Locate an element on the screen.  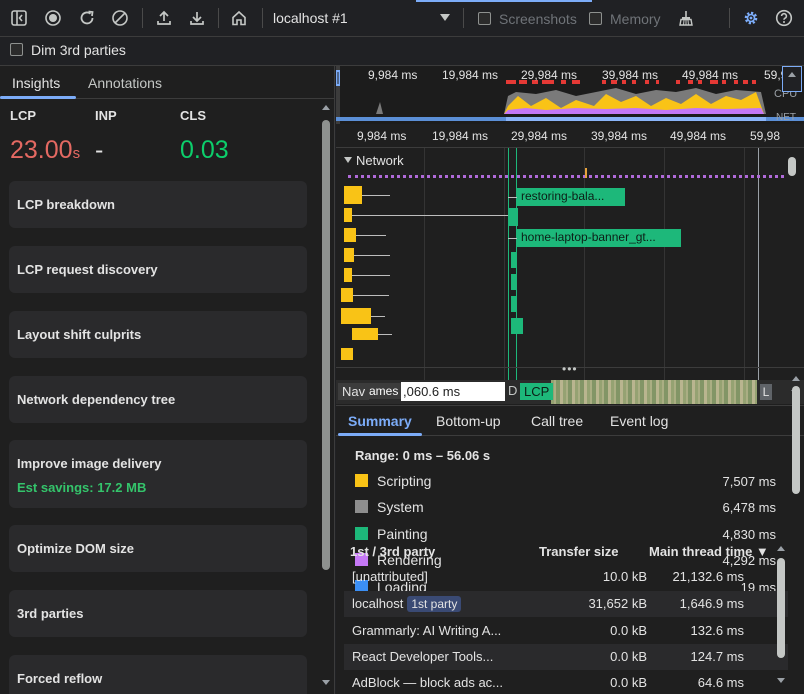
tab-insights: Insights is located at coordinates (36, 83).